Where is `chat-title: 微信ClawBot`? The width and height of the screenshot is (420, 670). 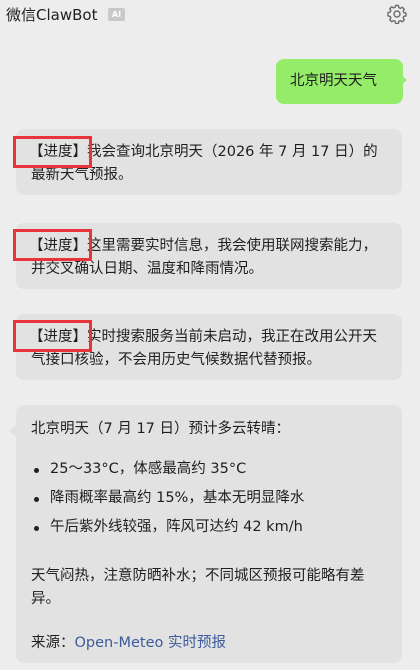
chat-title: 微信ClawBot is located at coordinates (52, 15).